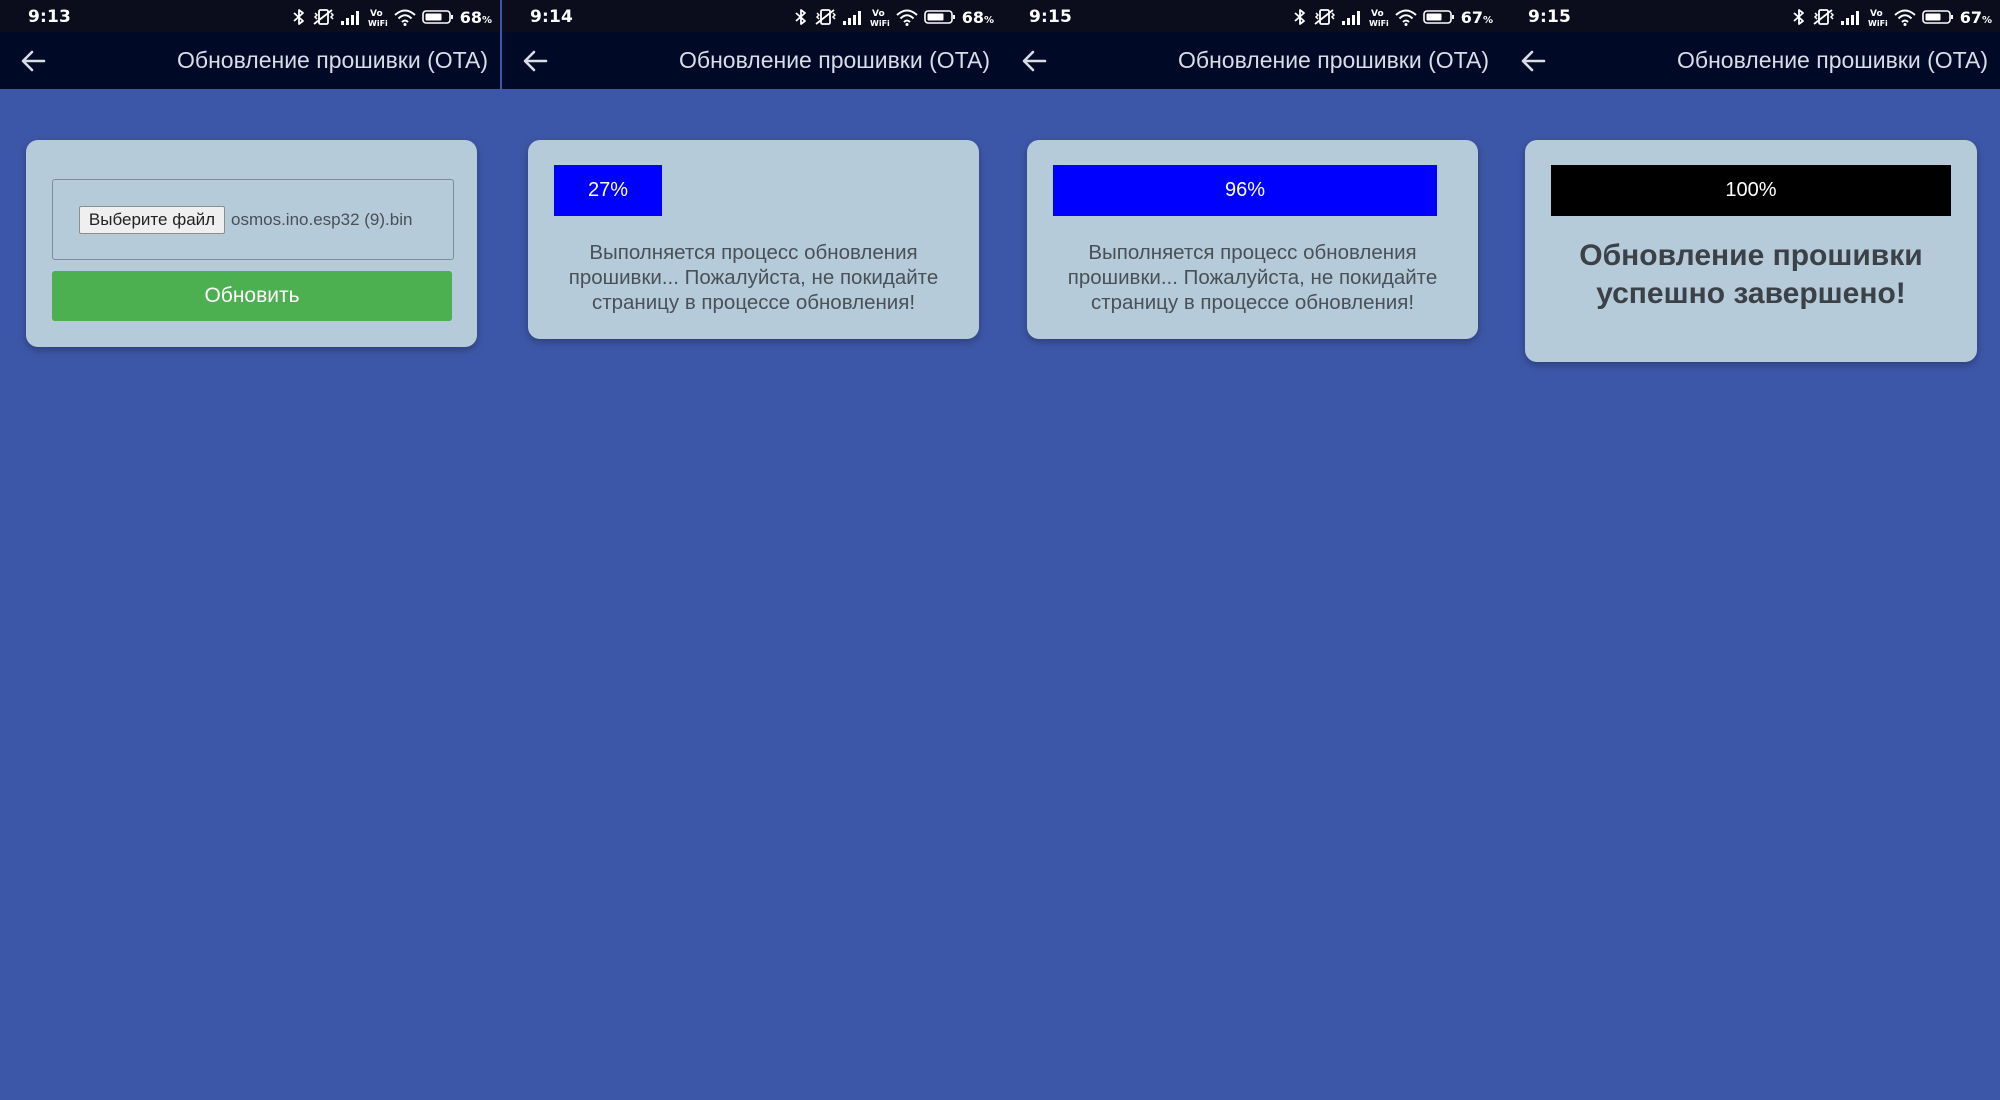 The image size is (2000, 1100). Describe the element at coordinates (754, 190) in the screenshot. I see `progress-bar: 27%` at that location.